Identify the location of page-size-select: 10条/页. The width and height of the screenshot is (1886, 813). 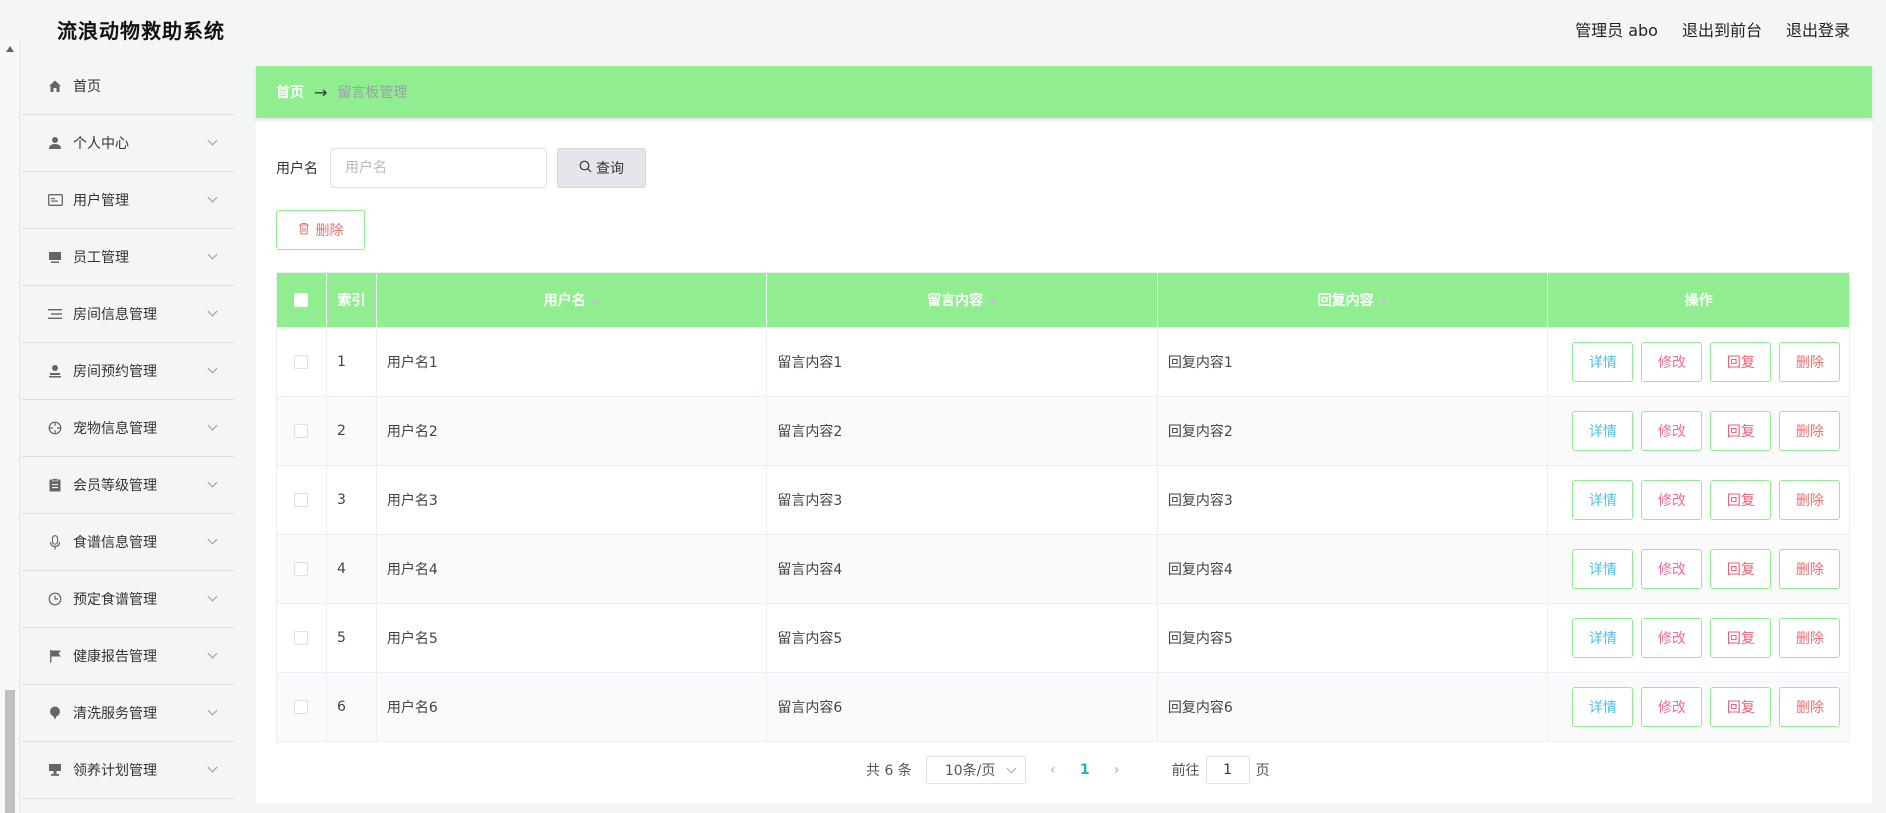
(975, 770).